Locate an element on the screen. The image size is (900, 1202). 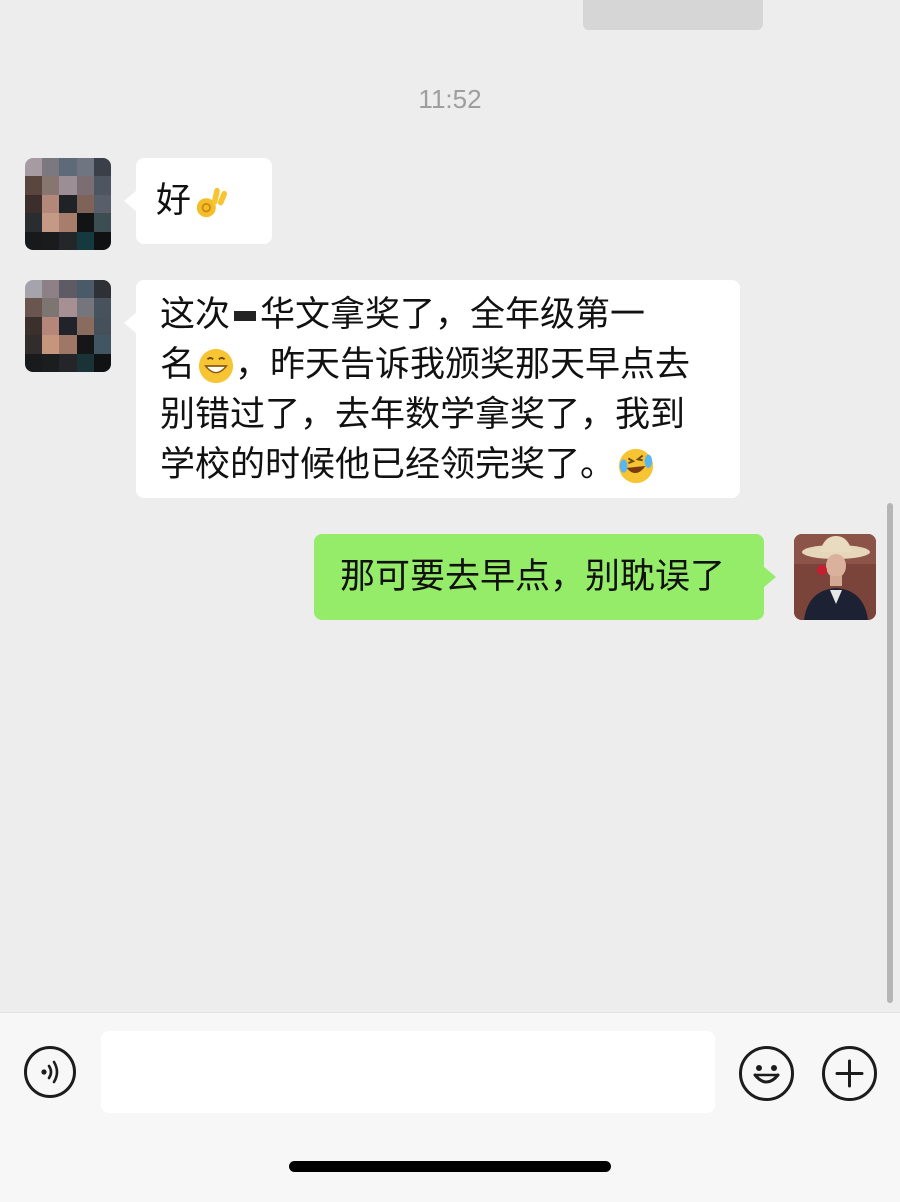
more-button is located at coordinates (849, 1073).